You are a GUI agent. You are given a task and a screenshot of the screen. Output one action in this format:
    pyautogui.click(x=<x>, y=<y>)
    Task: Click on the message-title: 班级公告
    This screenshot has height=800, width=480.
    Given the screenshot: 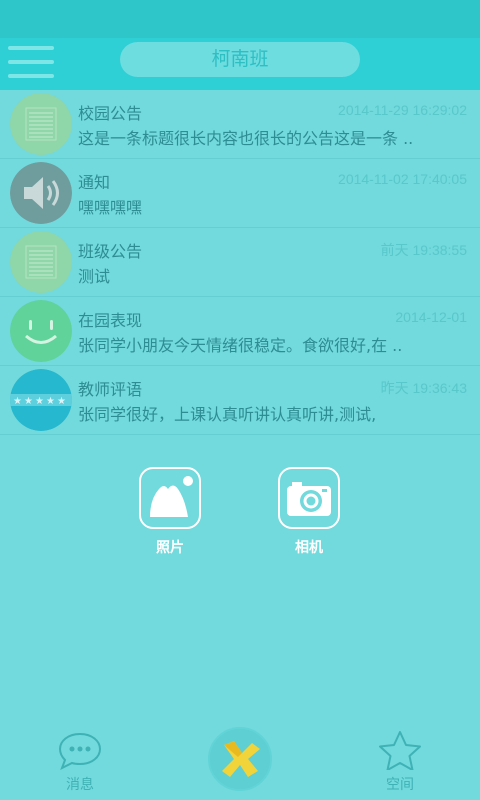 What is the action you would take?
    pyautogui.click(x=110, y=251)
    